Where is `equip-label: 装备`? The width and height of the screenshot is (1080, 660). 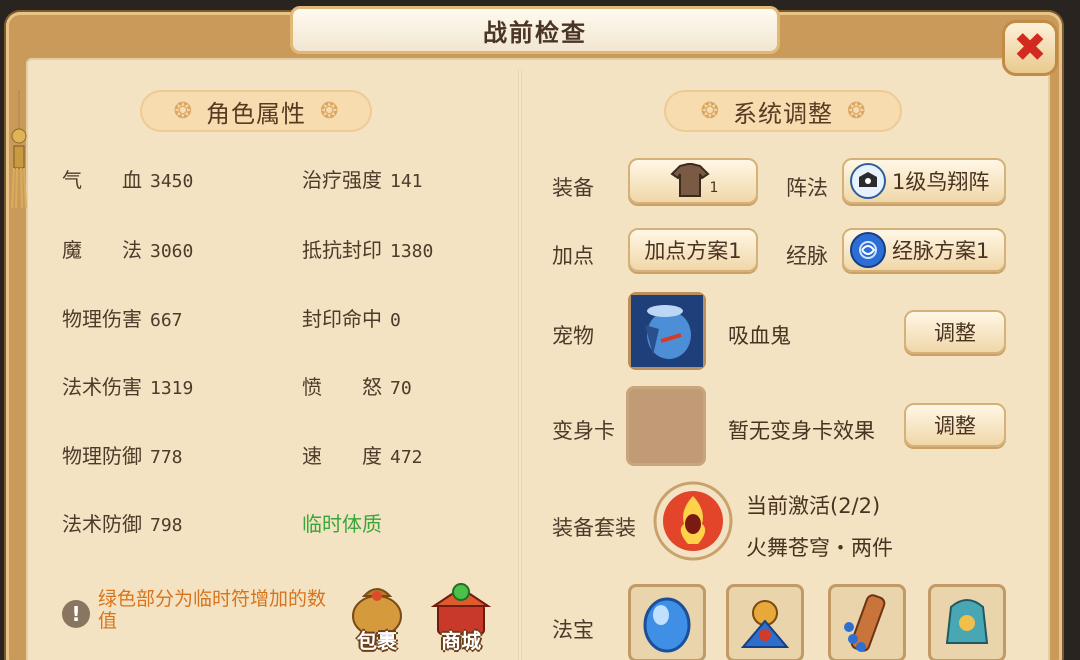
equip-label: 装备 is located at coordinates (573, 188).